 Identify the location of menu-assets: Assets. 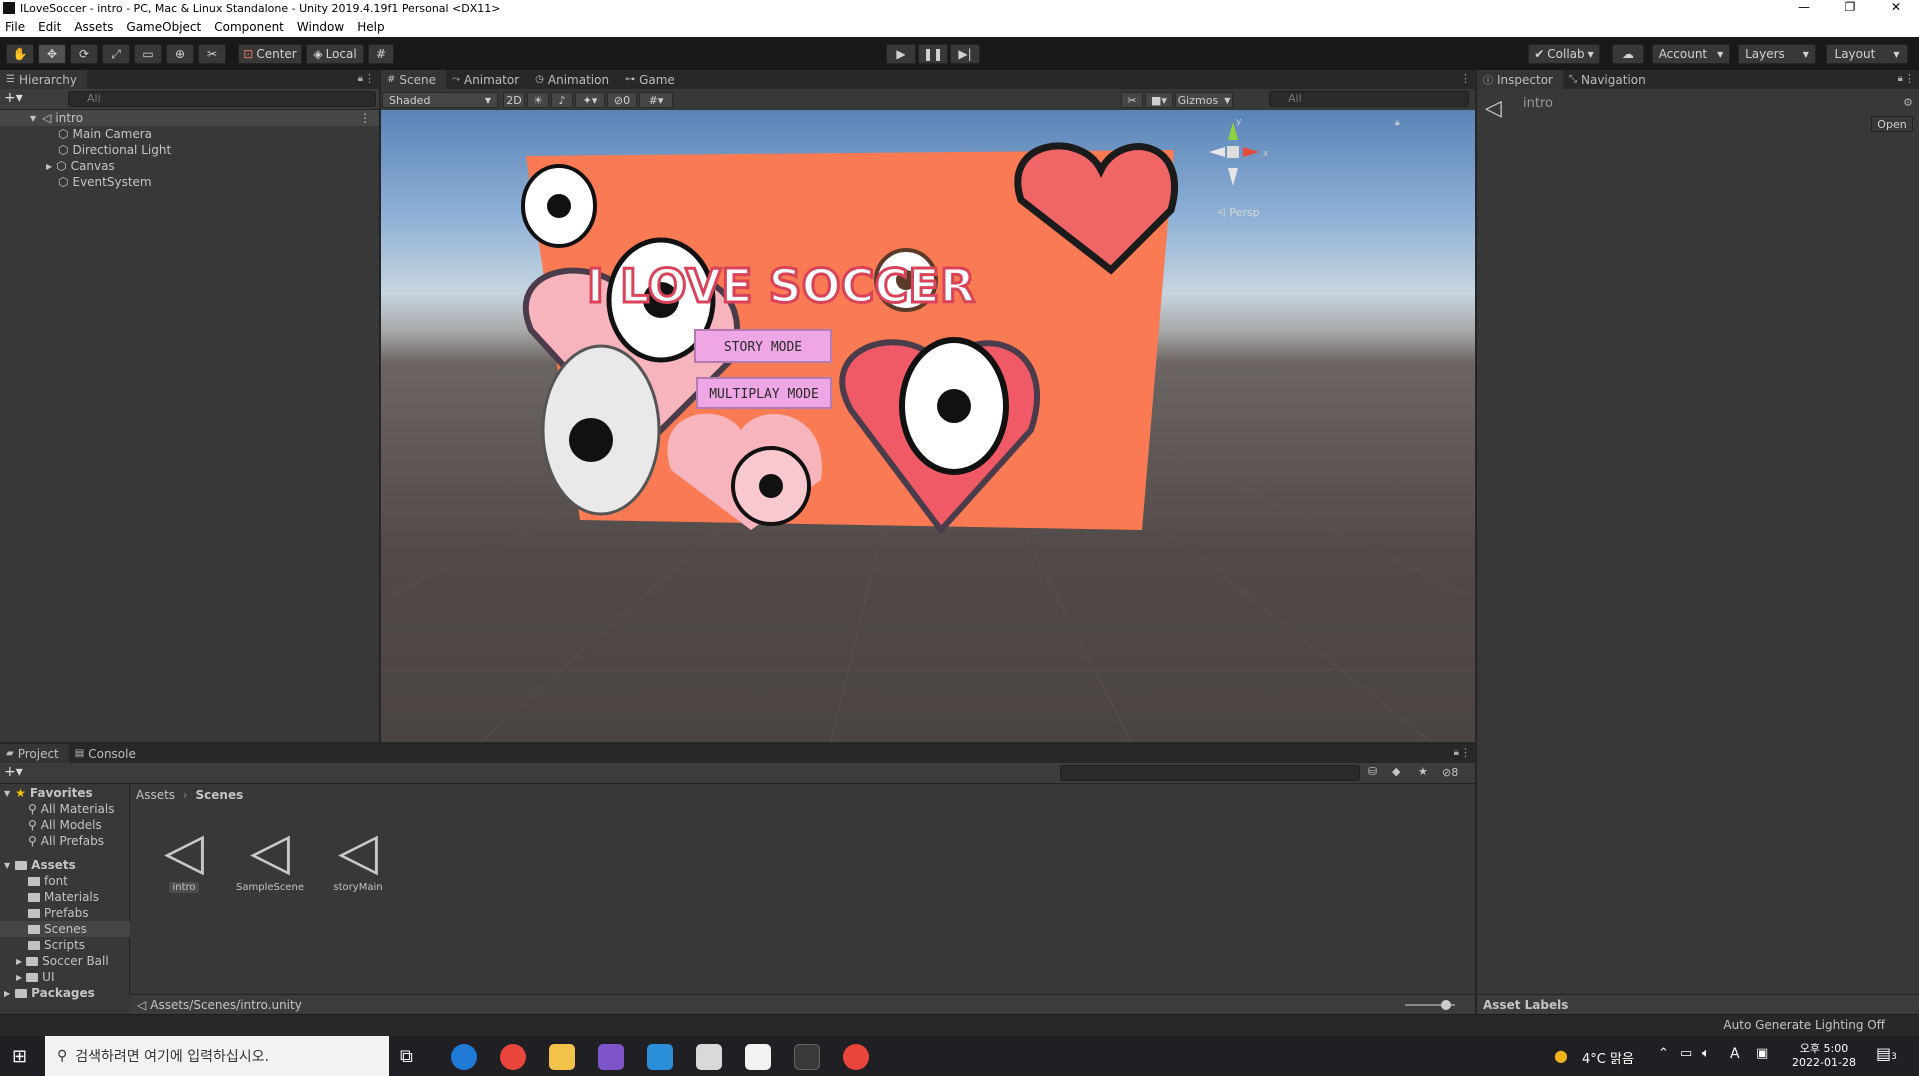
(93, 27).